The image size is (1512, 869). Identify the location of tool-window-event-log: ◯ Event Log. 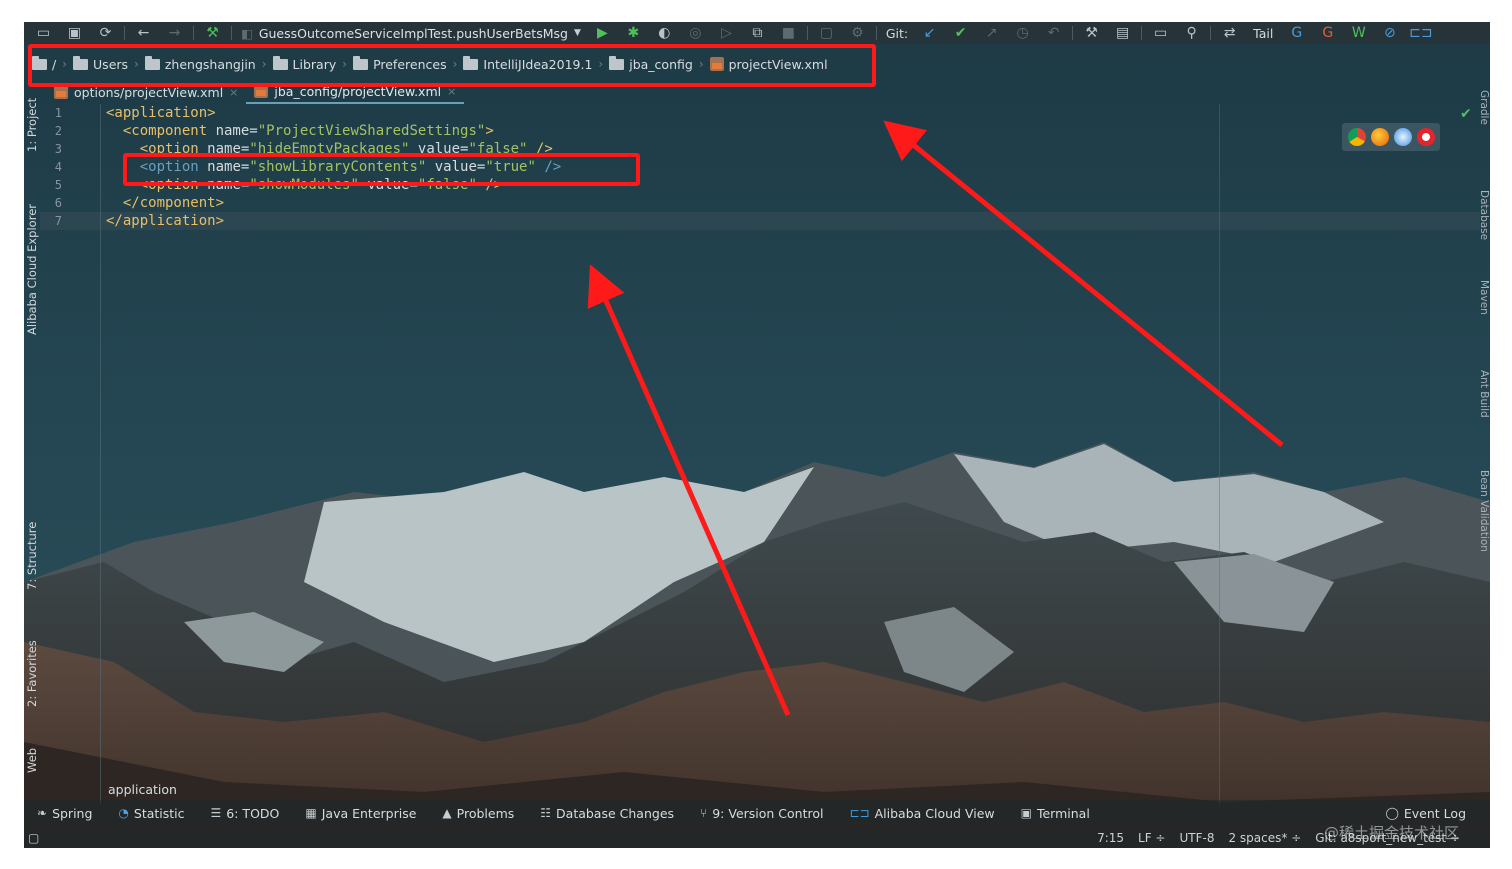
(1431, 813).